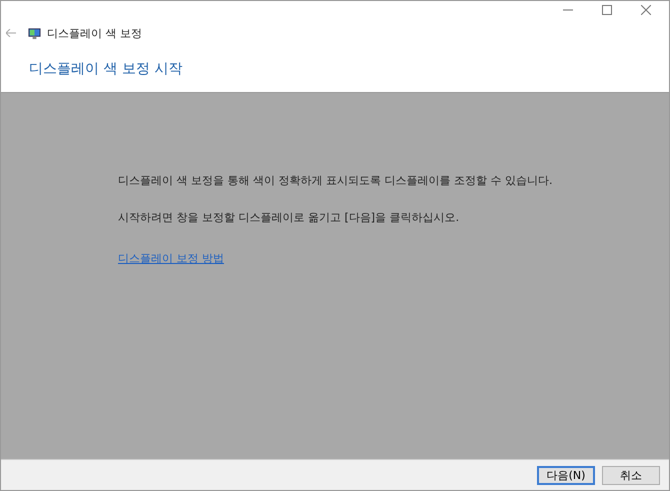 The image size is (670, 491). I want to click on instruction-text: 디스플레이 색 보정을 통해 색이 정확하게 표시되도록 디스플레이를 조정할 수 있습니다., so click(336, 180).